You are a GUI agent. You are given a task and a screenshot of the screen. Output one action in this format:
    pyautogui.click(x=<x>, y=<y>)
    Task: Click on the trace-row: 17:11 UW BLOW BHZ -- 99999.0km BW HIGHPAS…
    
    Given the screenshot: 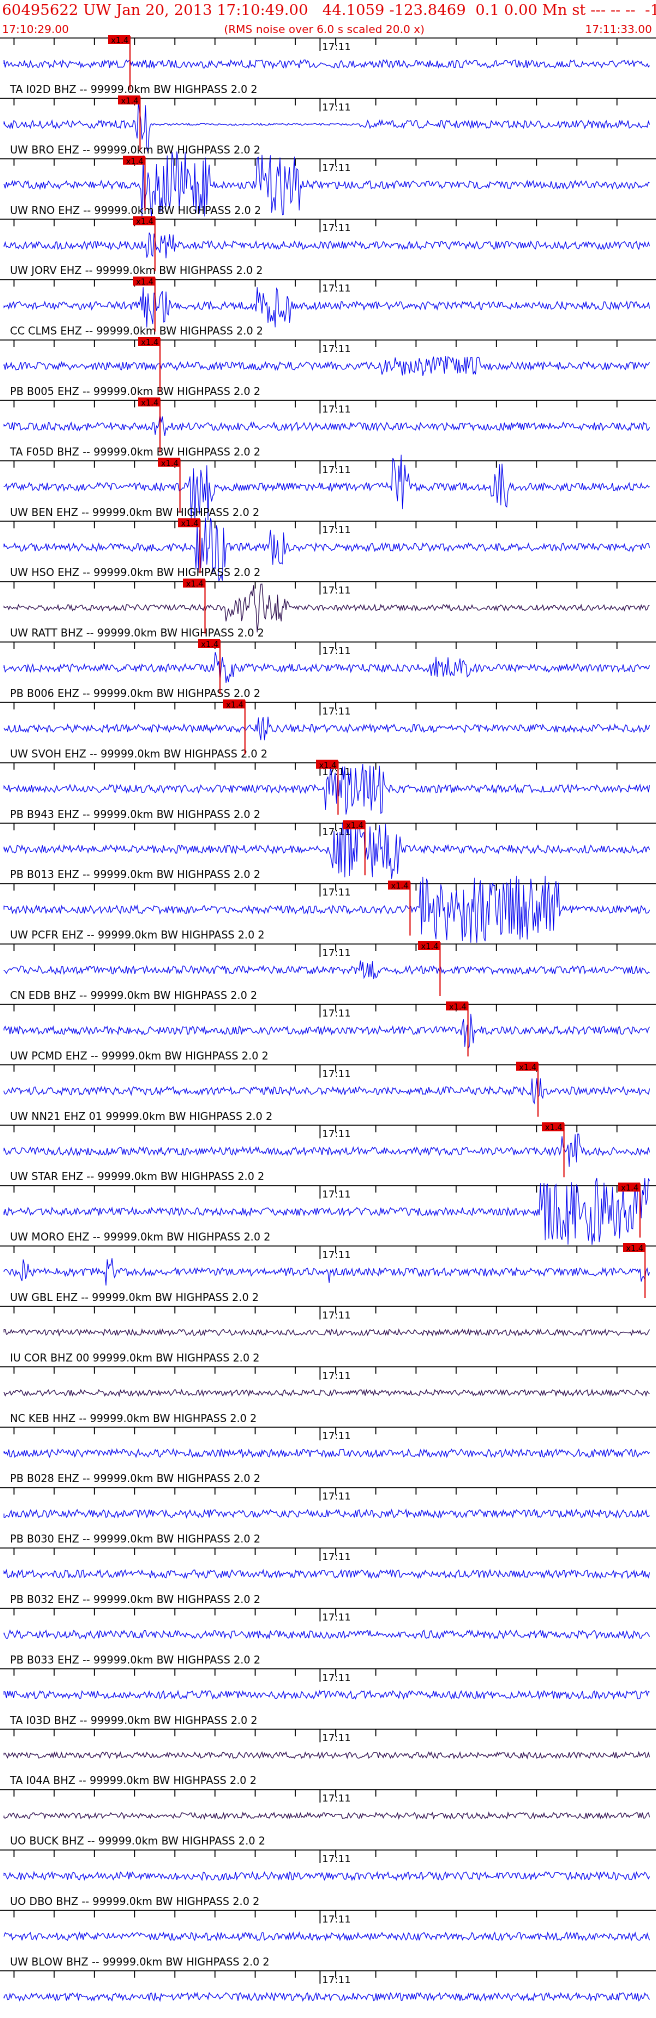 What is the action you would take?
    pyautogui.click(x=328, y=1938)
    